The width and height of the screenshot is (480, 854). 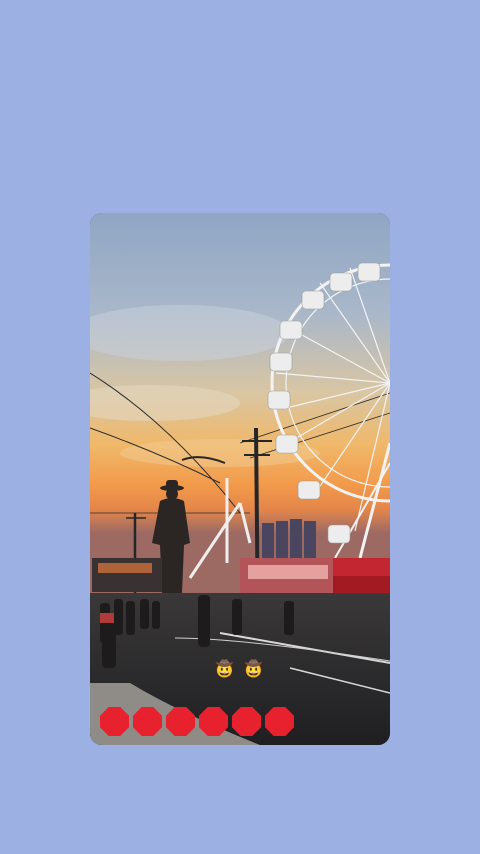 I want to click on sticker-row, so click(x=197, y=723).